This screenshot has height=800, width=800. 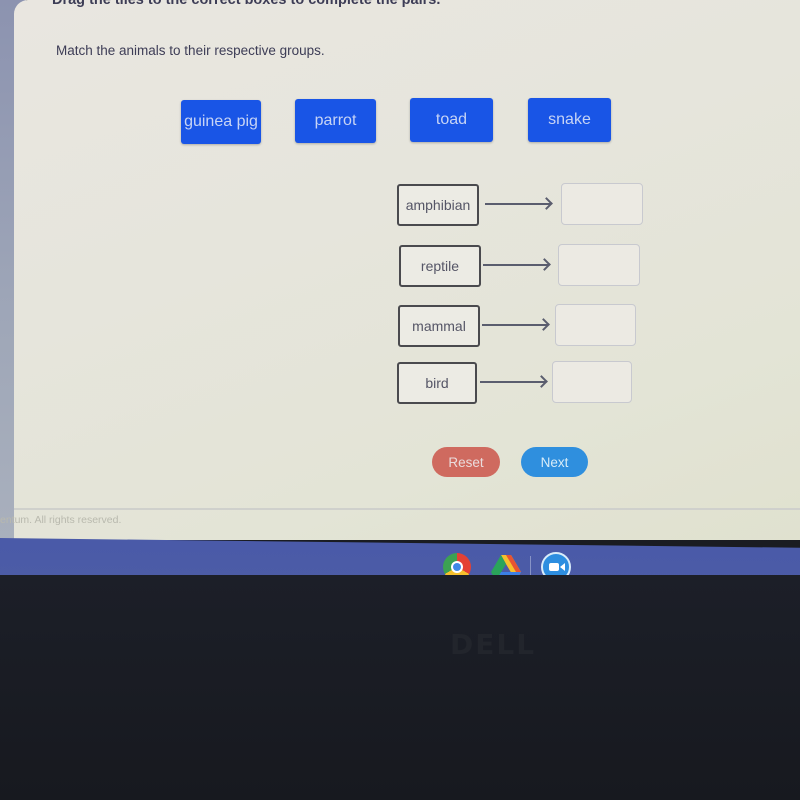 What do you see at coordinates (439, 326) in the screenshot?
I see `group-label: mammal` at bounding box center [439, 326].